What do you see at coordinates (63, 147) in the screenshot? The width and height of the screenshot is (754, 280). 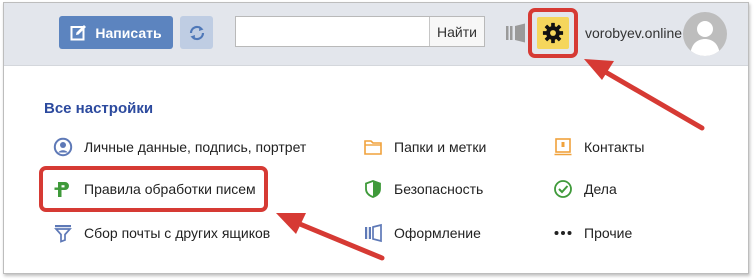 I see `person-circle-icon` at bounding box center [63, 147].